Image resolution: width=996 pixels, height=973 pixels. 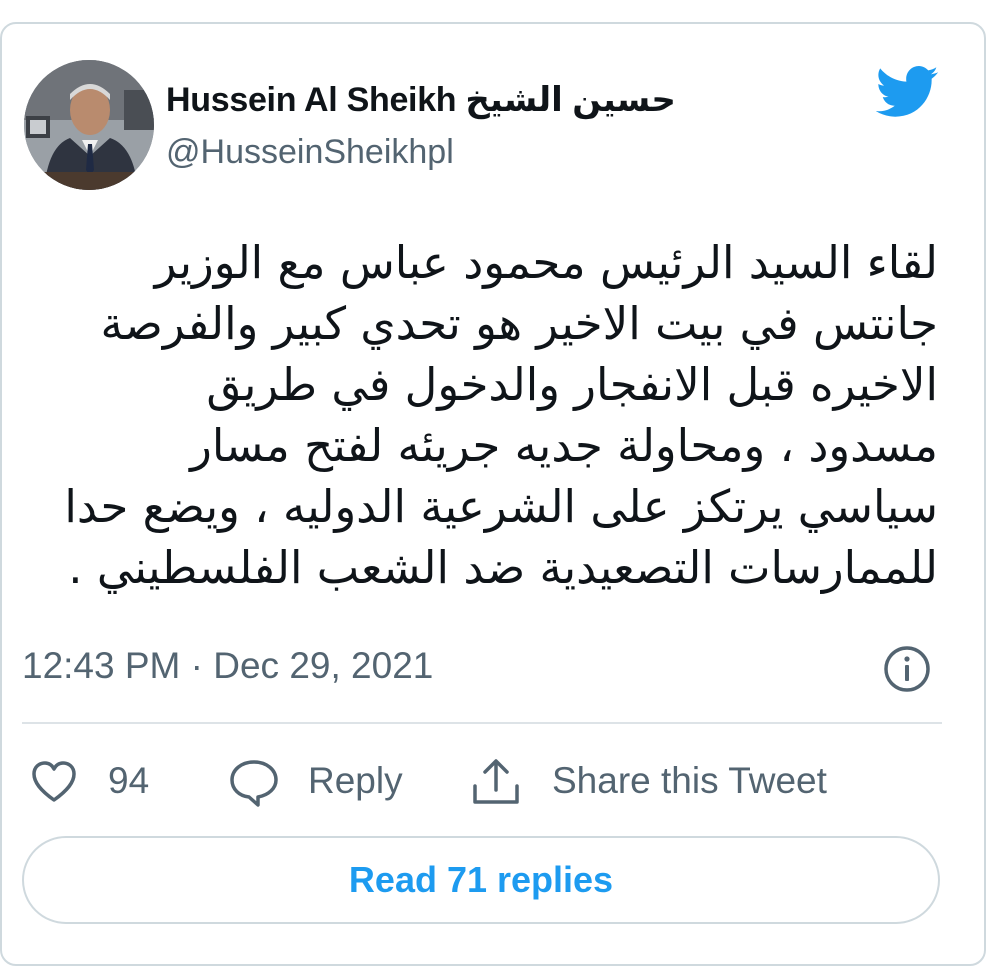 I want to click on action-bar: 94 Reply Share this Tweet, so click(x=493, y=782).